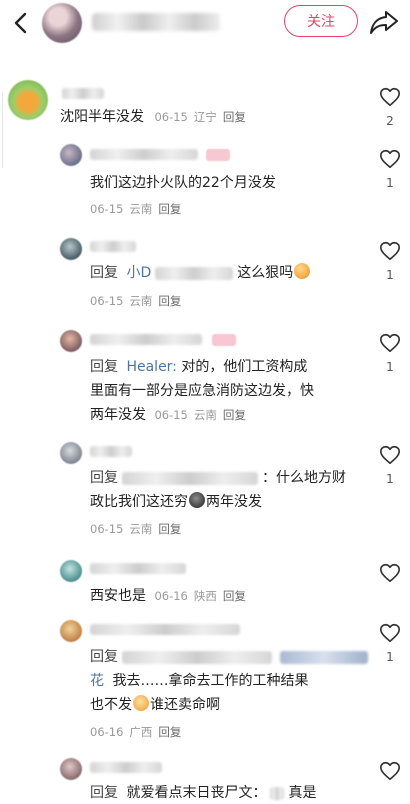  I want to click on back-arrow-icon, so click(21, 23).